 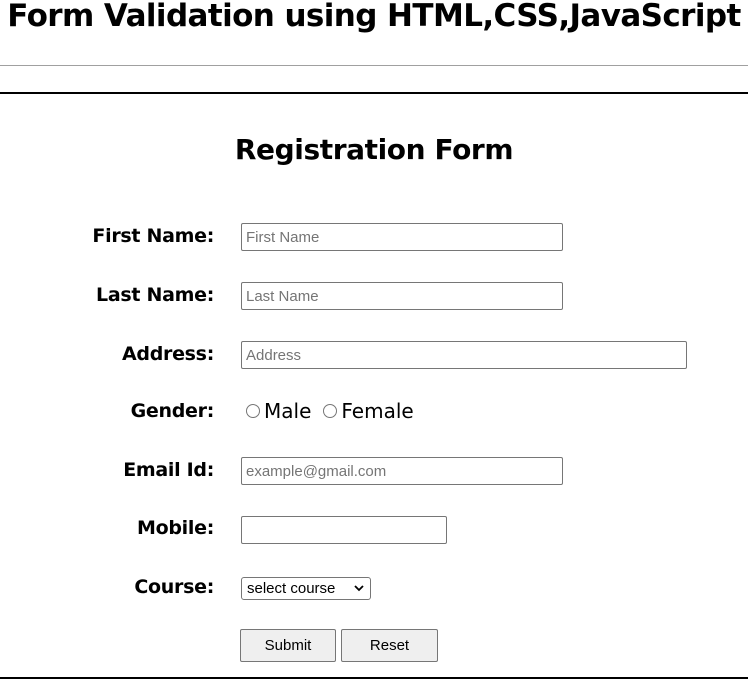 I want to click on mobile-input, so click(x=344, y=530).